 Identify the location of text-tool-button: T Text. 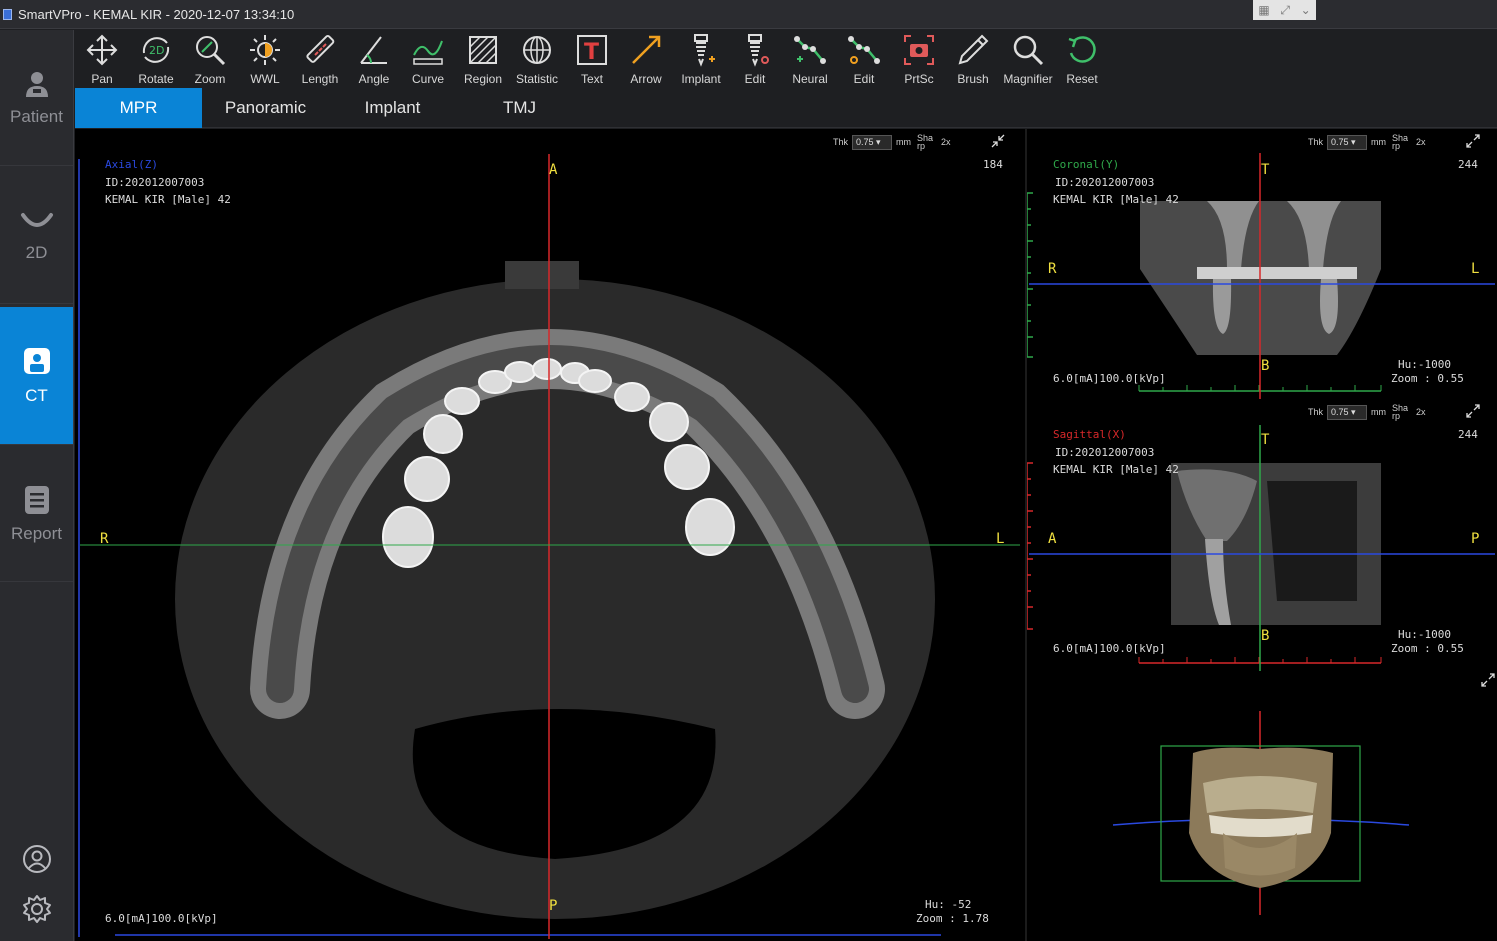
(592, 59).